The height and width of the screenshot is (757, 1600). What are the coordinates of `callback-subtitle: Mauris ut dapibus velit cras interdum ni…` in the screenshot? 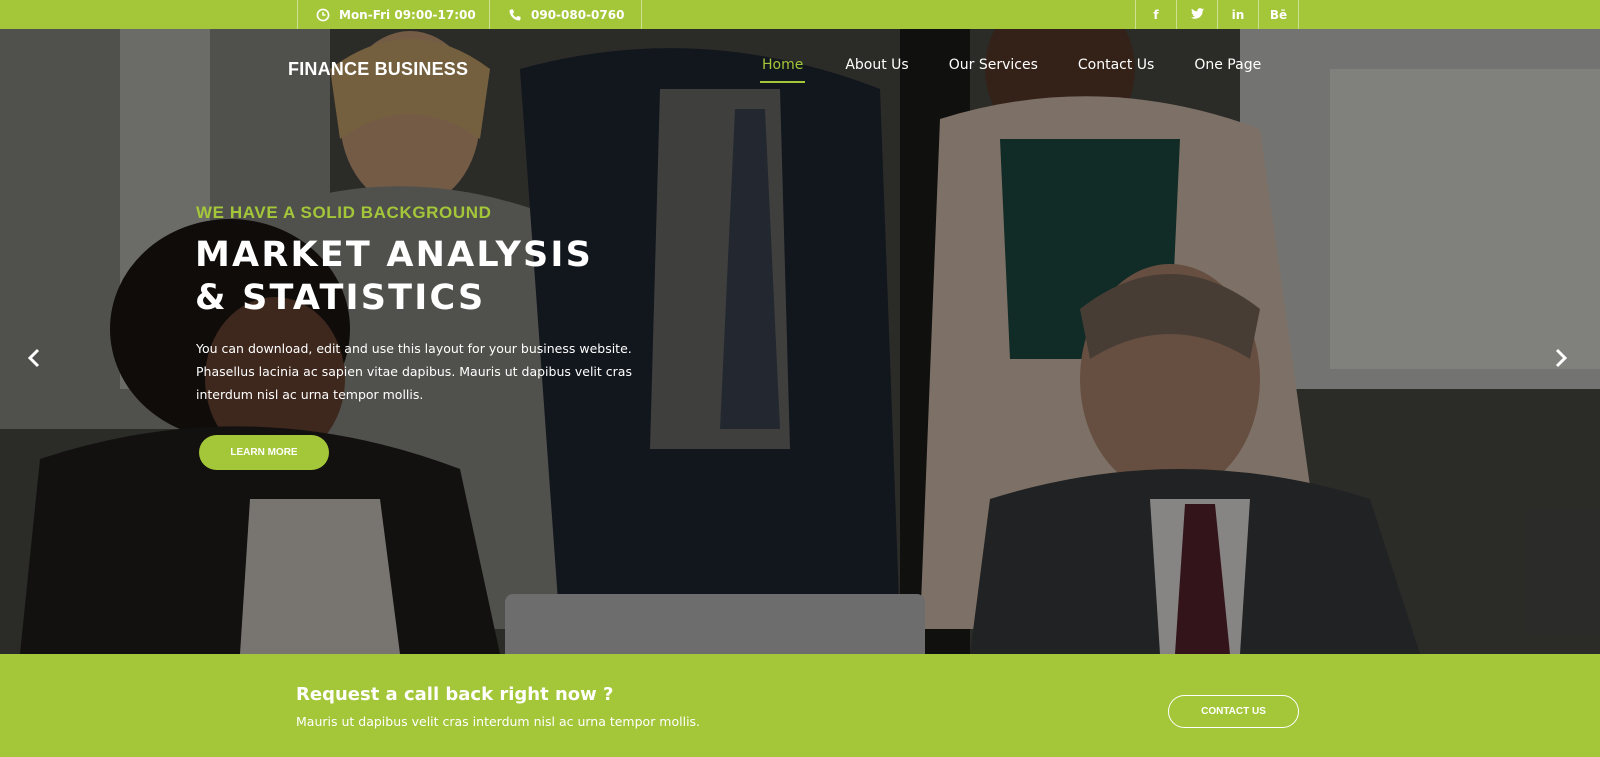 It's located at (498, 721).